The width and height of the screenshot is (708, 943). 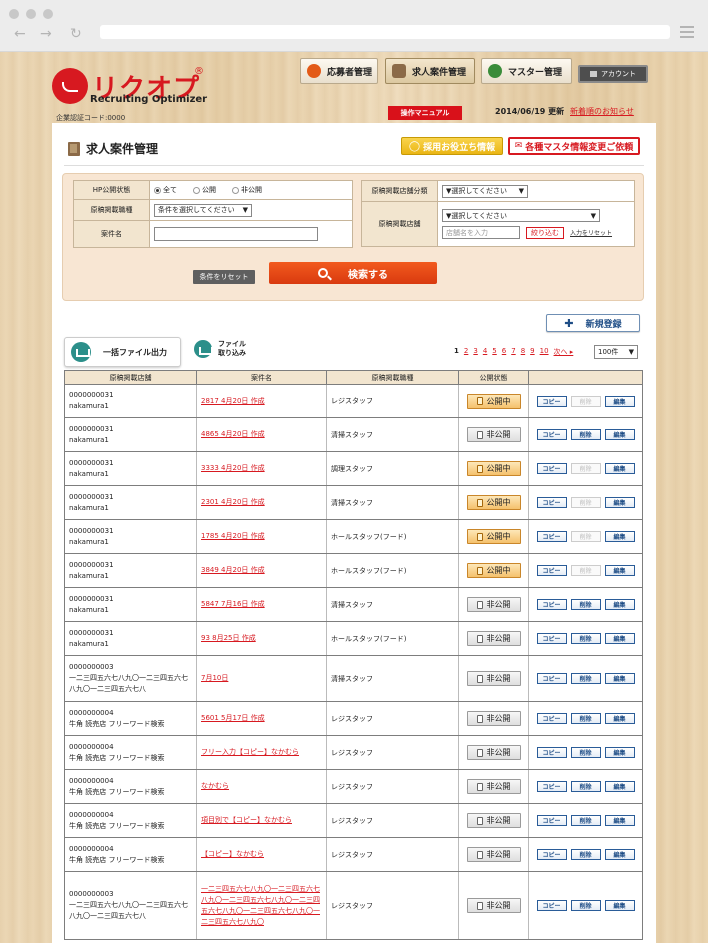 What do you see at coordinates (602, 111) in the screenshot?
I see `news-link: 新着順のお知らせ` at bounding box center [602, 111].